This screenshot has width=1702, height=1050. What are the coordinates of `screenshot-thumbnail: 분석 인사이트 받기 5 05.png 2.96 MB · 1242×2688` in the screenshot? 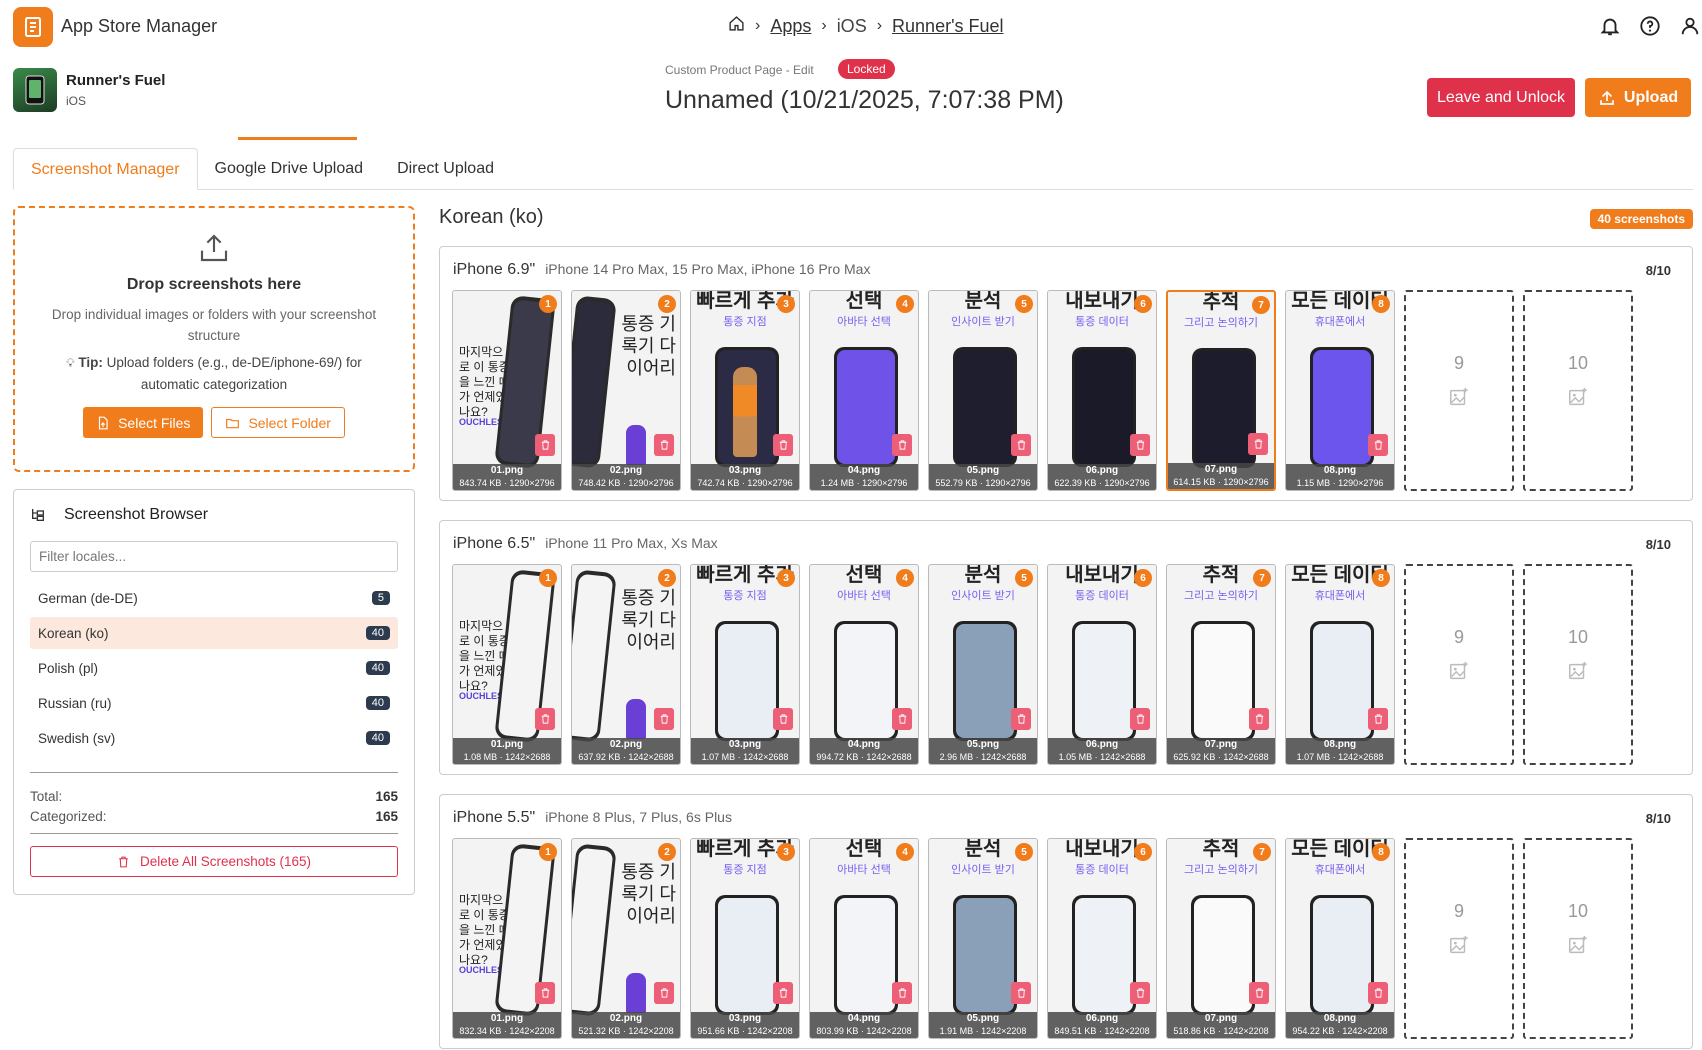 It's located at (983, 664).